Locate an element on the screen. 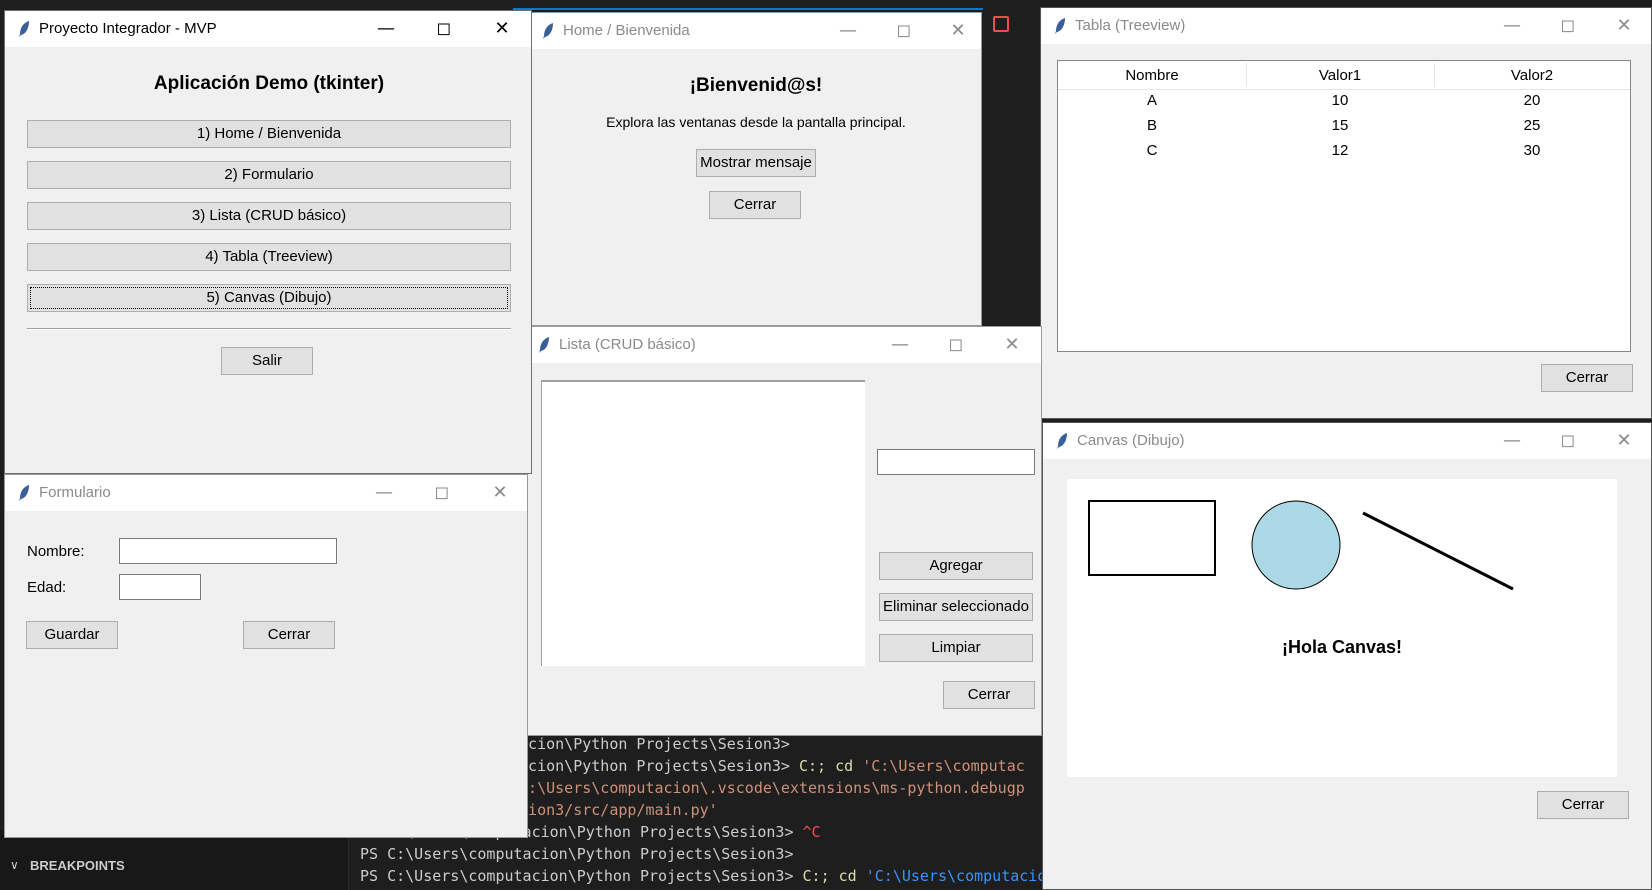  table-cell: 10 is located at coordinates (1340, 100).